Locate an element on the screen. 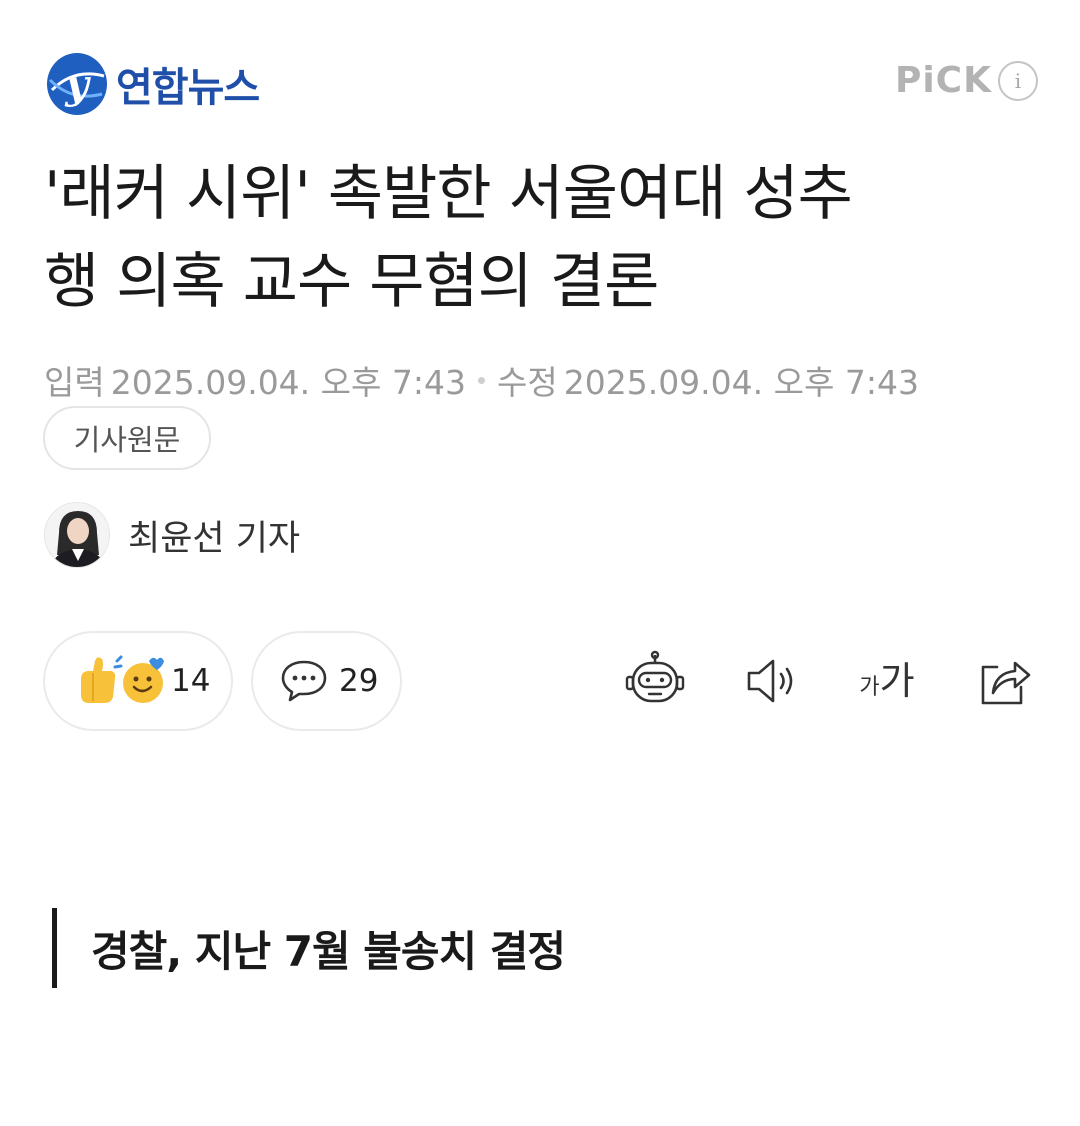  reaction-button: 14 is located at coordinates (138, 681).